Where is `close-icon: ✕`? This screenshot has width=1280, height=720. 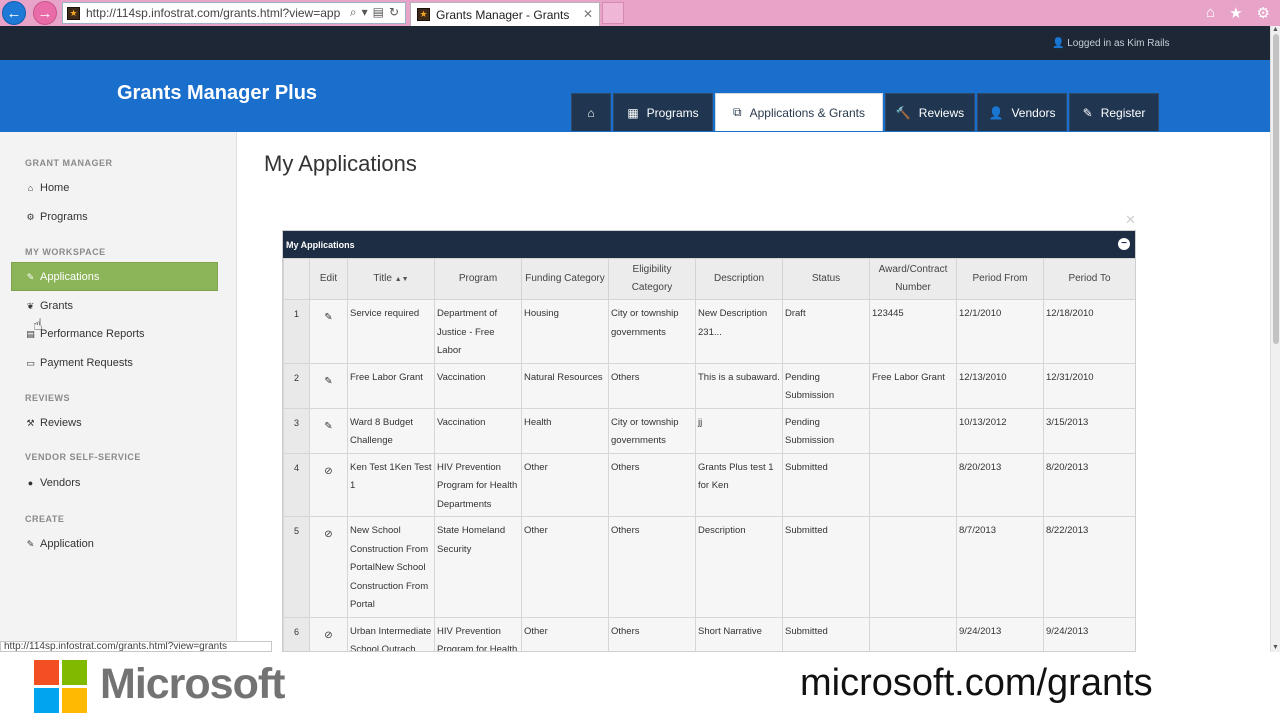
close-icon: ✕ is located at coordinates (1130, 220).